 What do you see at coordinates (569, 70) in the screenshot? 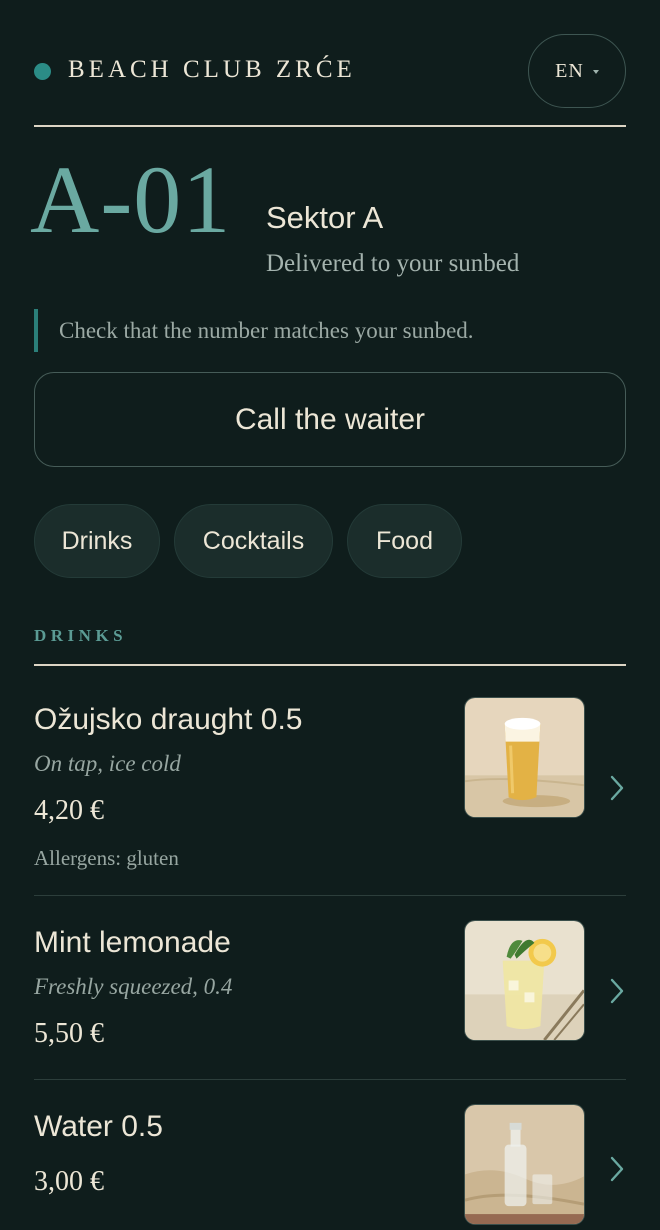
I see `language-label: EN` at bounding box center [569, 70].